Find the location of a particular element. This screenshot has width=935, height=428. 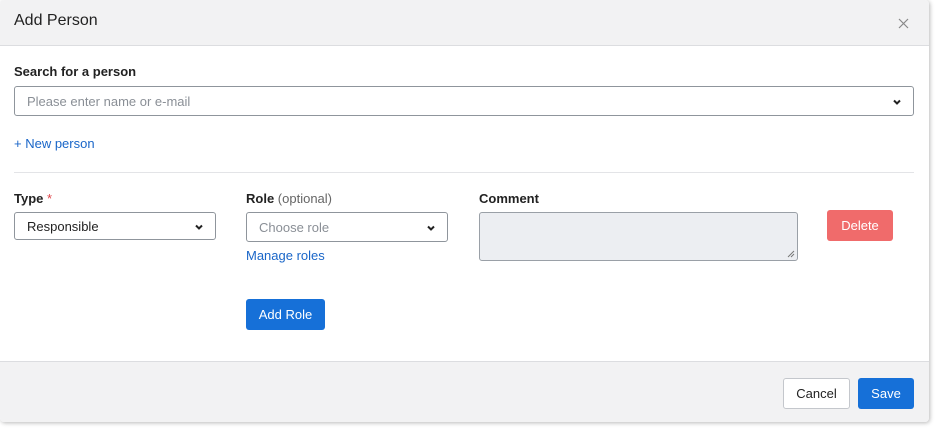

role-label-text: Role is located at coordinates (260, 198).